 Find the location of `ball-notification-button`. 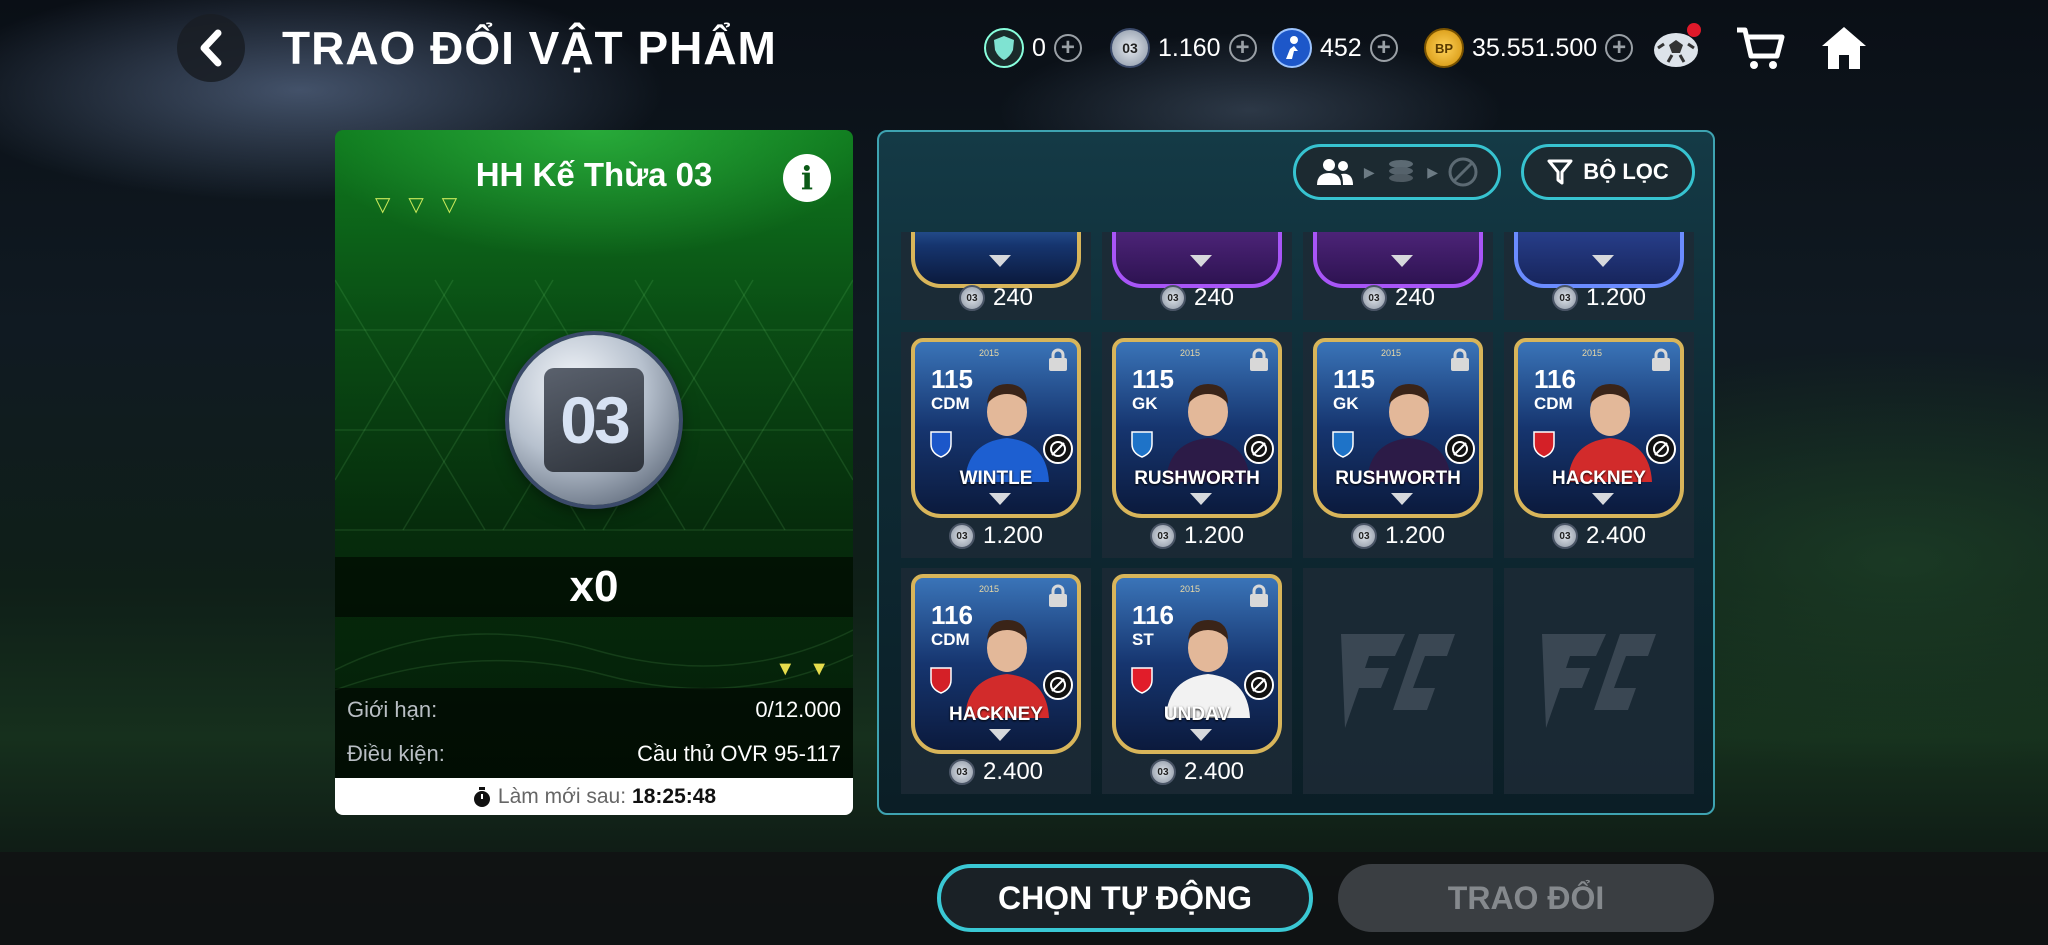

ball-notification-button is located at coordinates (1676, 48).